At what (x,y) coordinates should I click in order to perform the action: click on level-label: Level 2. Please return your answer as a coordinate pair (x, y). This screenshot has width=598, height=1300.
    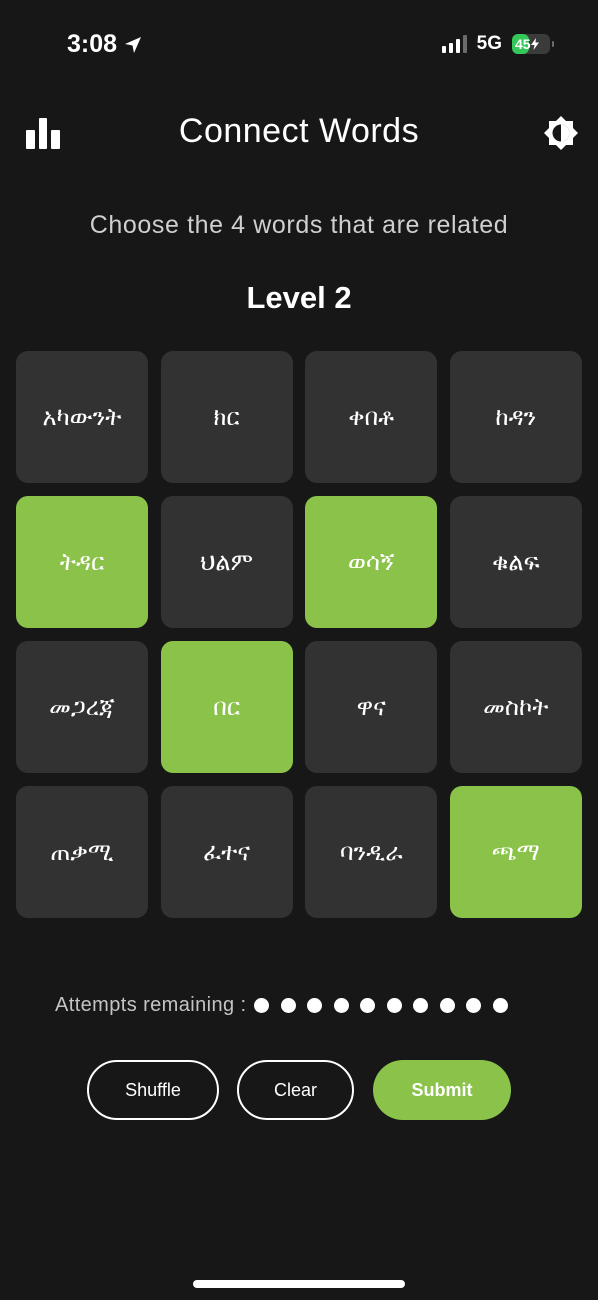
    Looking at the image, I should click on (299, 297).